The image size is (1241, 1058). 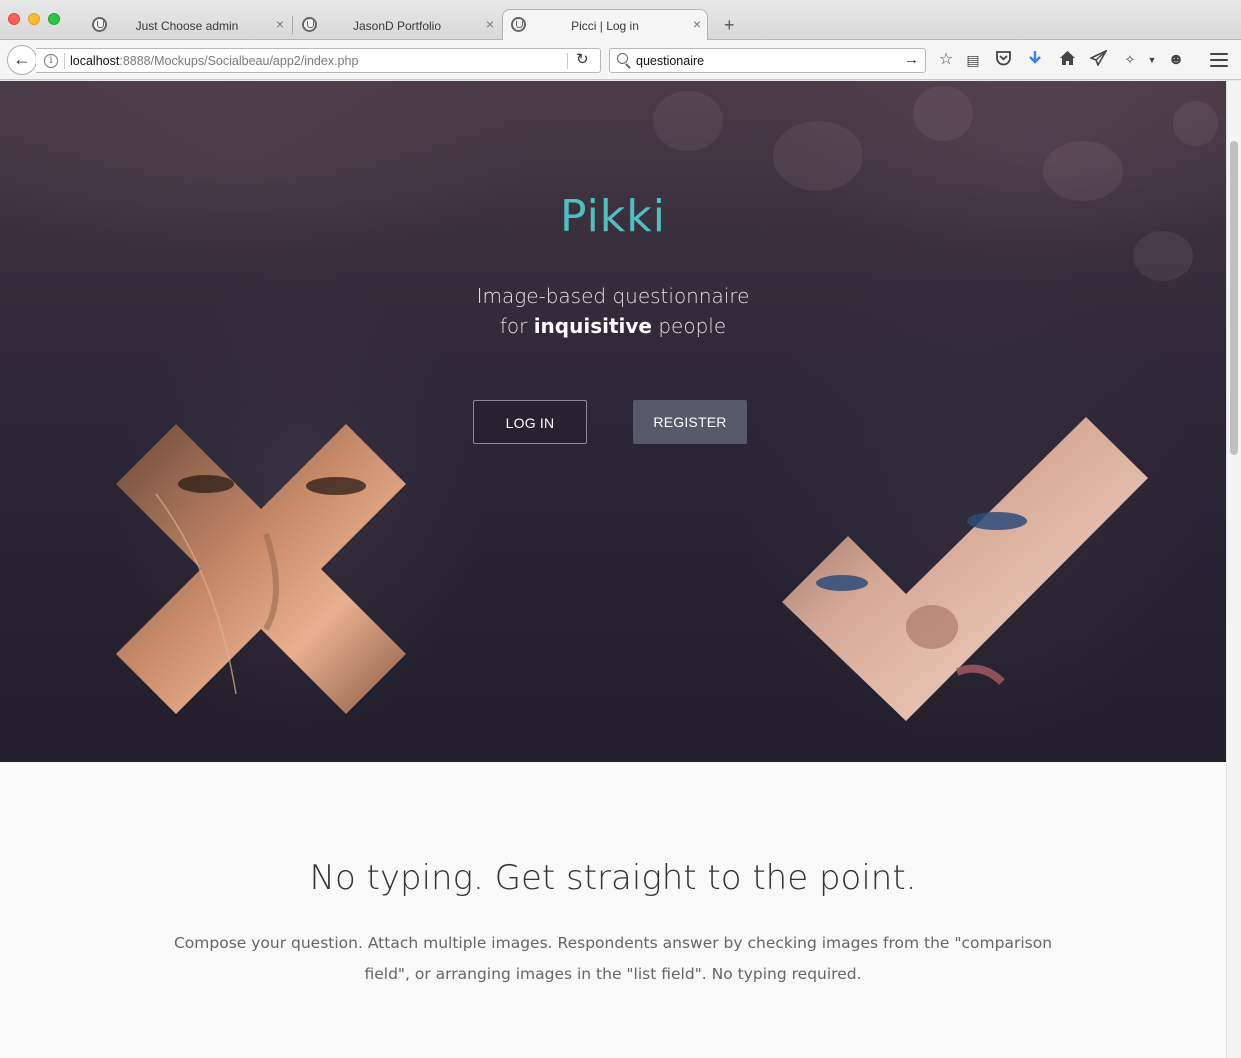 What do you see at coordinates (95, 61) in the screenshot?
I see `url-host: localhost` at bounding box center [95, 61].